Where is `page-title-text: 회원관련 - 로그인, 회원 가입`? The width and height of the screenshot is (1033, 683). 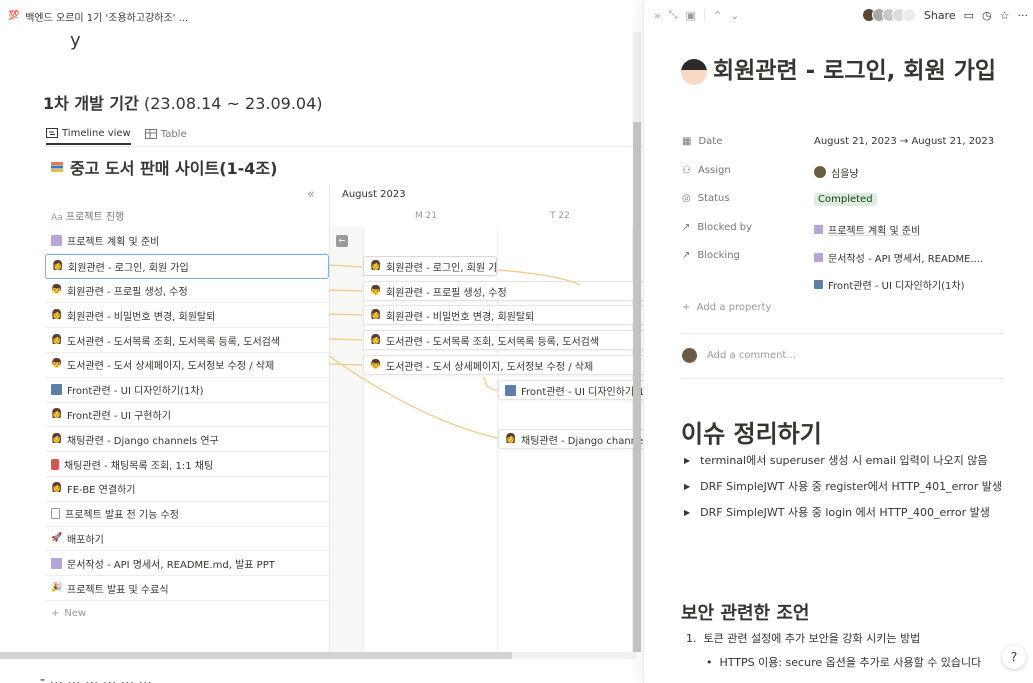
page-title-text: 회원관련 - 로그인, 회원 가입 is located at coordinates (855, 71).